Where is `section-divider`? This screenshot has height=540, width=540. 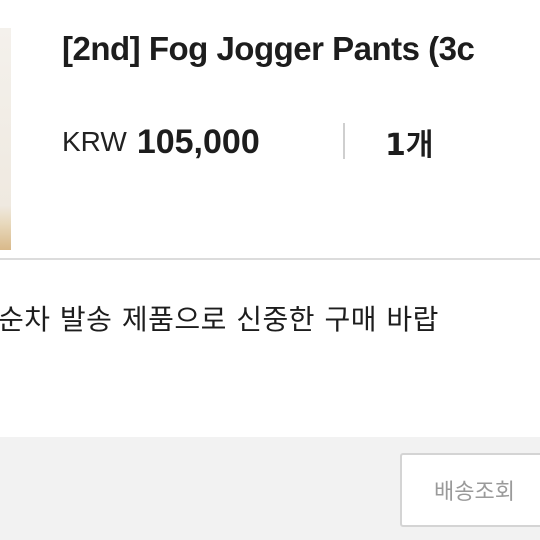 section-divider is located at coordinates (270, 259).